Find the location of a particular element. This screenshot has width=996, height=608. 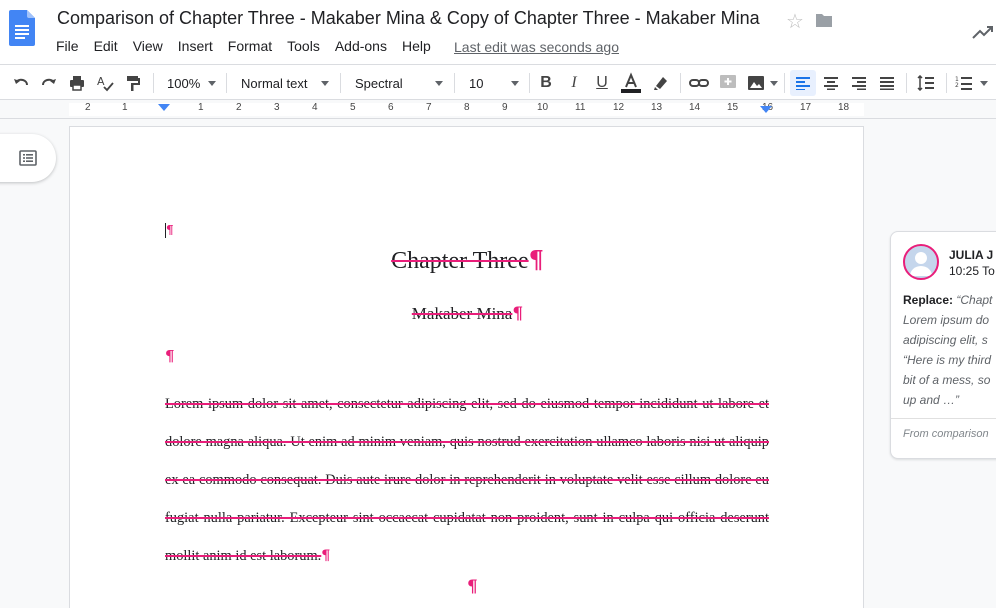

svg-text: 2 is located at coordinates (957, 85).